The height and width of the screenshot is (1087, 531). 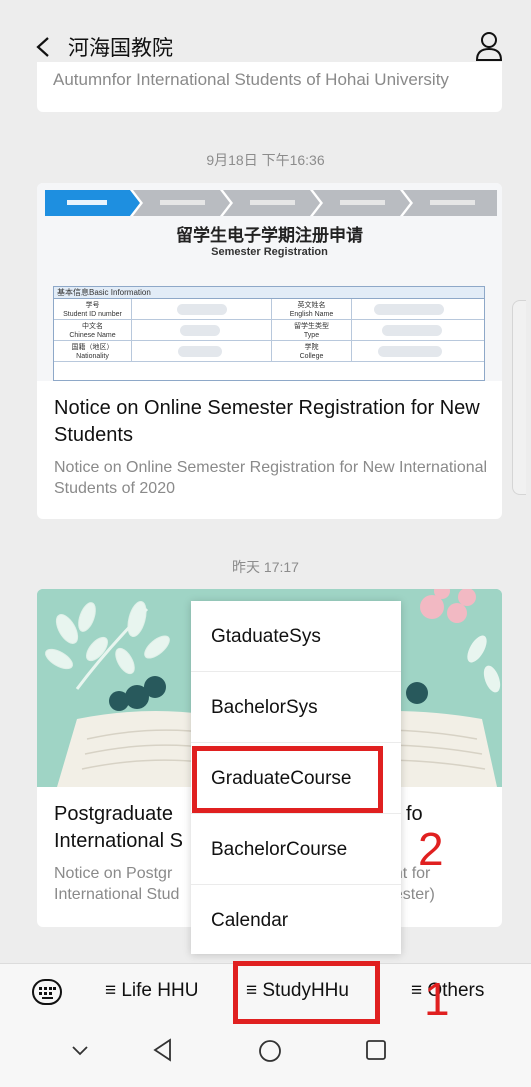 What do you see at coordinates (120, 48) in the screenshot?
I see `page-title: 河海国教院` at bounding box center [120, 48].